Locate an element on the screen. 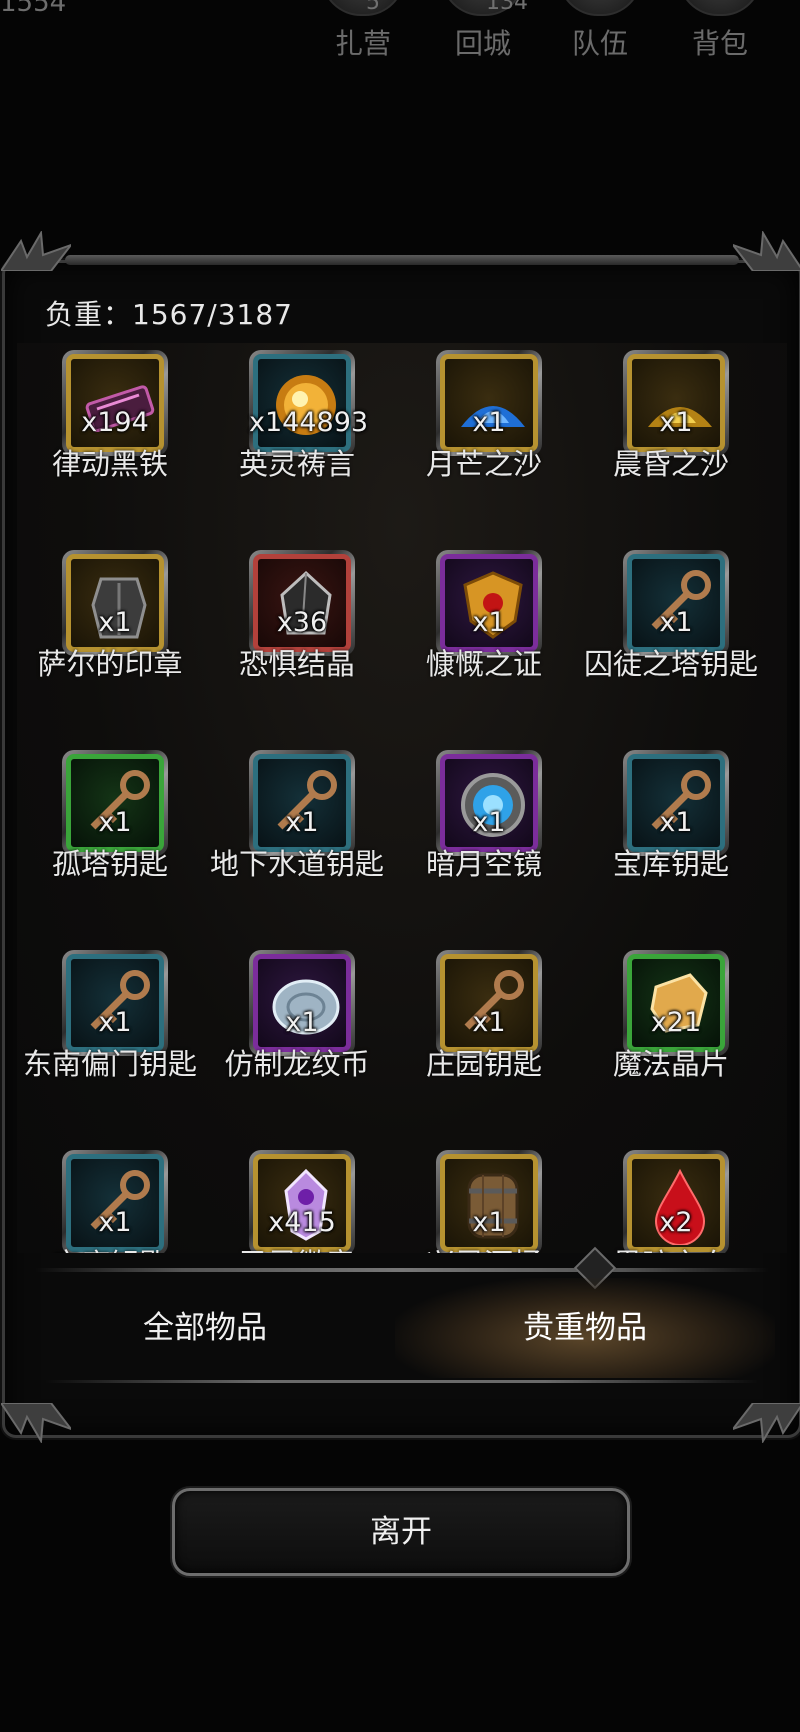  tab-bar: 全部物品 贵重物品 is located at coordinates (402, 1328).